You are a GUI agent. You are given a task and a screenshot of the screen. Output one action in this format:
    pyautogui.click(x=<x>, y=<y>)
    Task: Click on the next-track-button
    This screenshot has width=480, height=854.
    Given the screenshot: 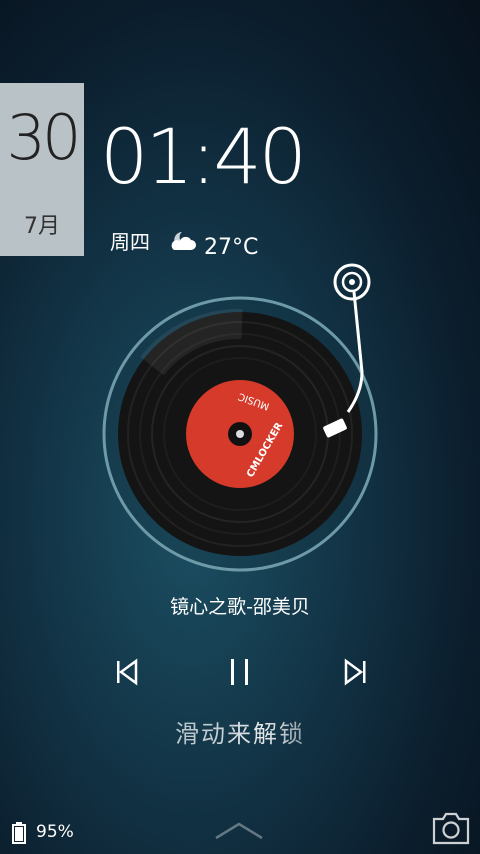 What is the action you would take?
    pyautogui.click(x=356, y=672)
    